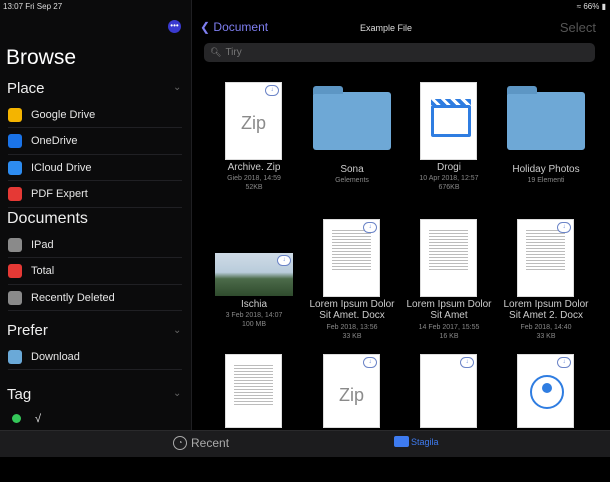 The image size is (610, 482). What do you see at coordinates (254, 417) in the screenshot?
I see `file-item` at bounding box center [254, 417].